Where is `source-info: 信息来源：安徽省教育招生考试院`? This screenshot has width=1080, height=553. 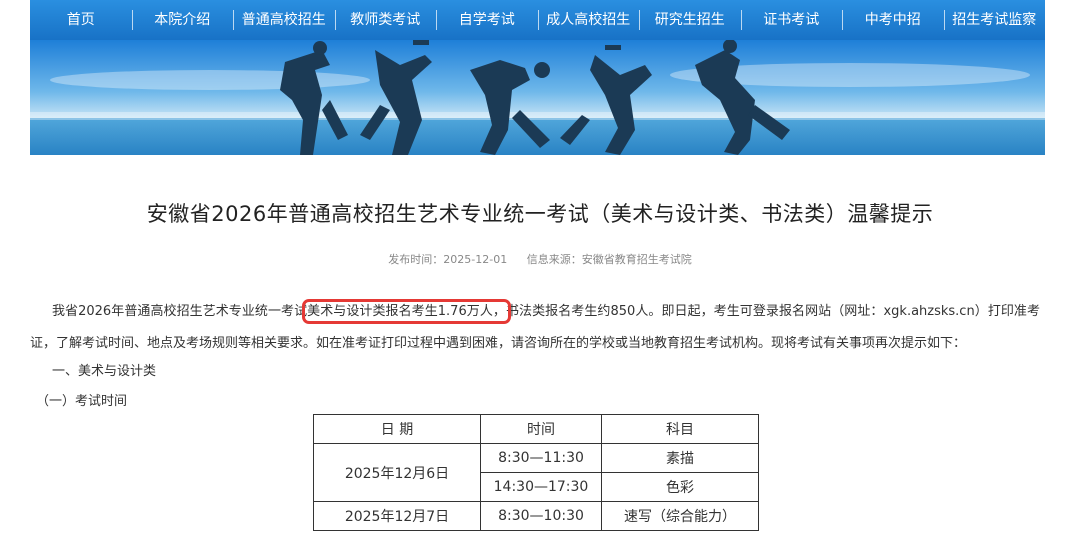 source-info: 信息来源：安徽省教育招生考试院 is located at coordinates (609, 259).